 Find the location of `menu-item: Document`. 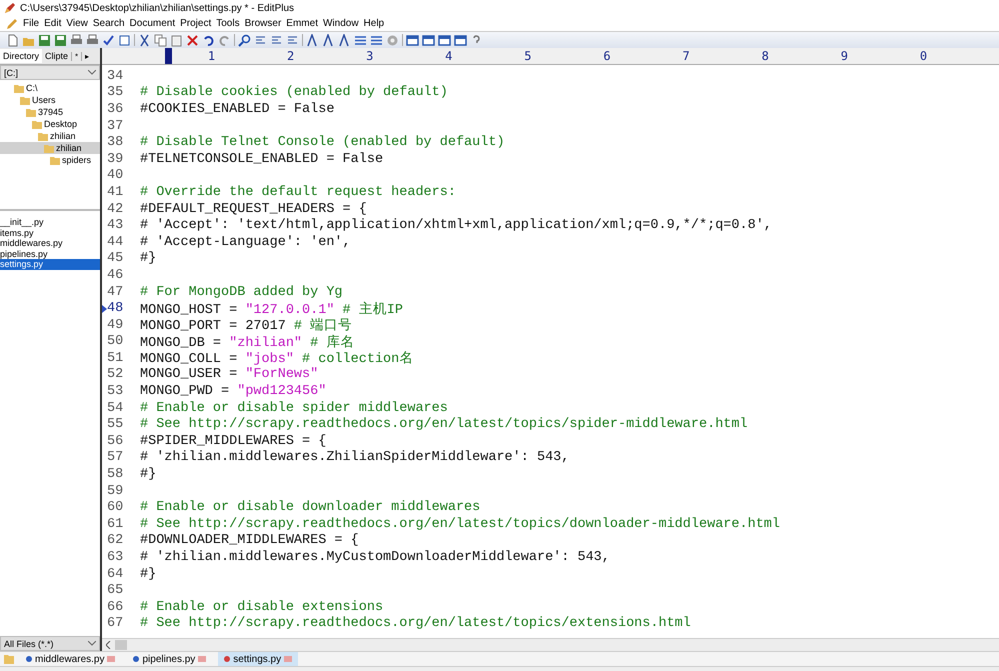

menu-item: Document is located at coordinates (153, 23).